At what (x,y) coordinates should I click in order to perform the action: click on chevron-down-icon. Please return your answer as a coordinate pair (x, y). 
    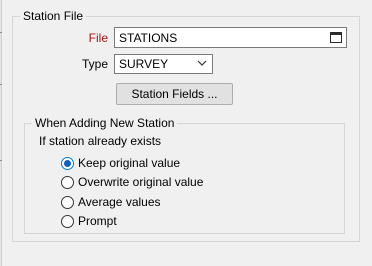
    Looking at the image, I should click on (202, 63).